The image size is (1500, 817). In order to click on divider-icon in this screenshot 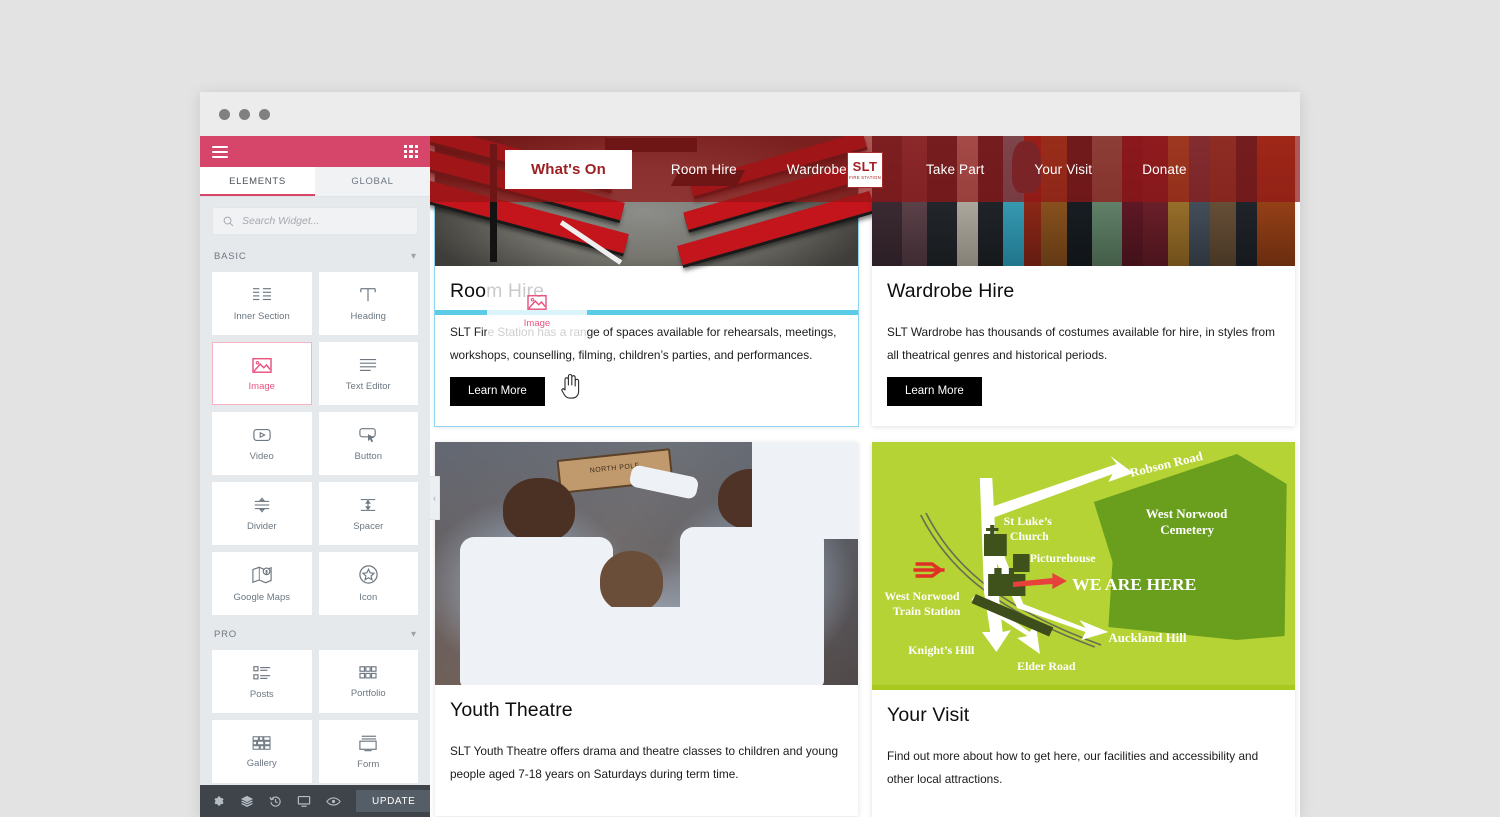, I will do `click(261, 504)`.